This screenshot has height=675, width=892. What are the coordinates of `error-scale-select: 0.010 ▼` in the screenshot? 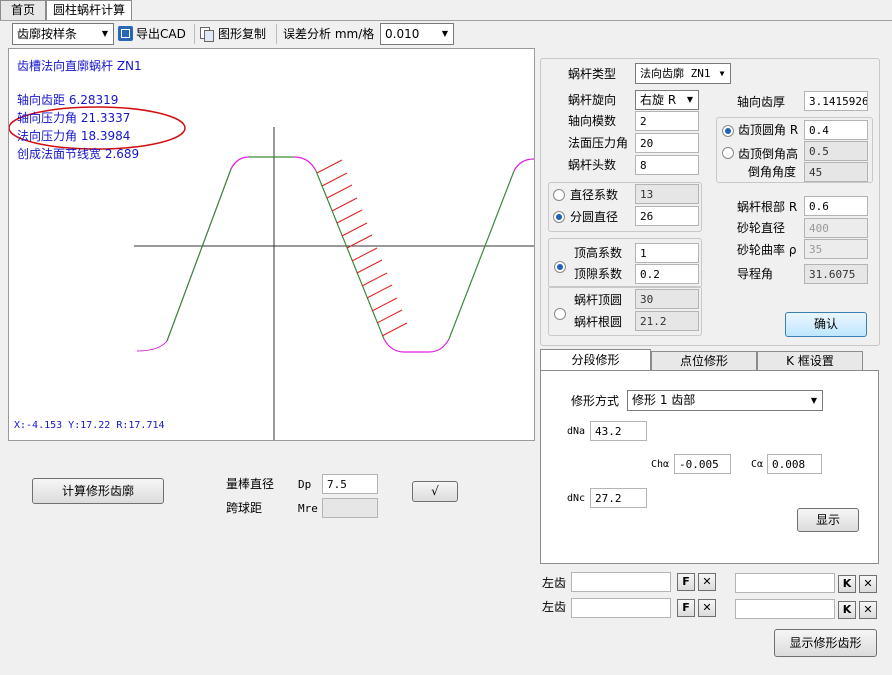 It's located at (417, 34).